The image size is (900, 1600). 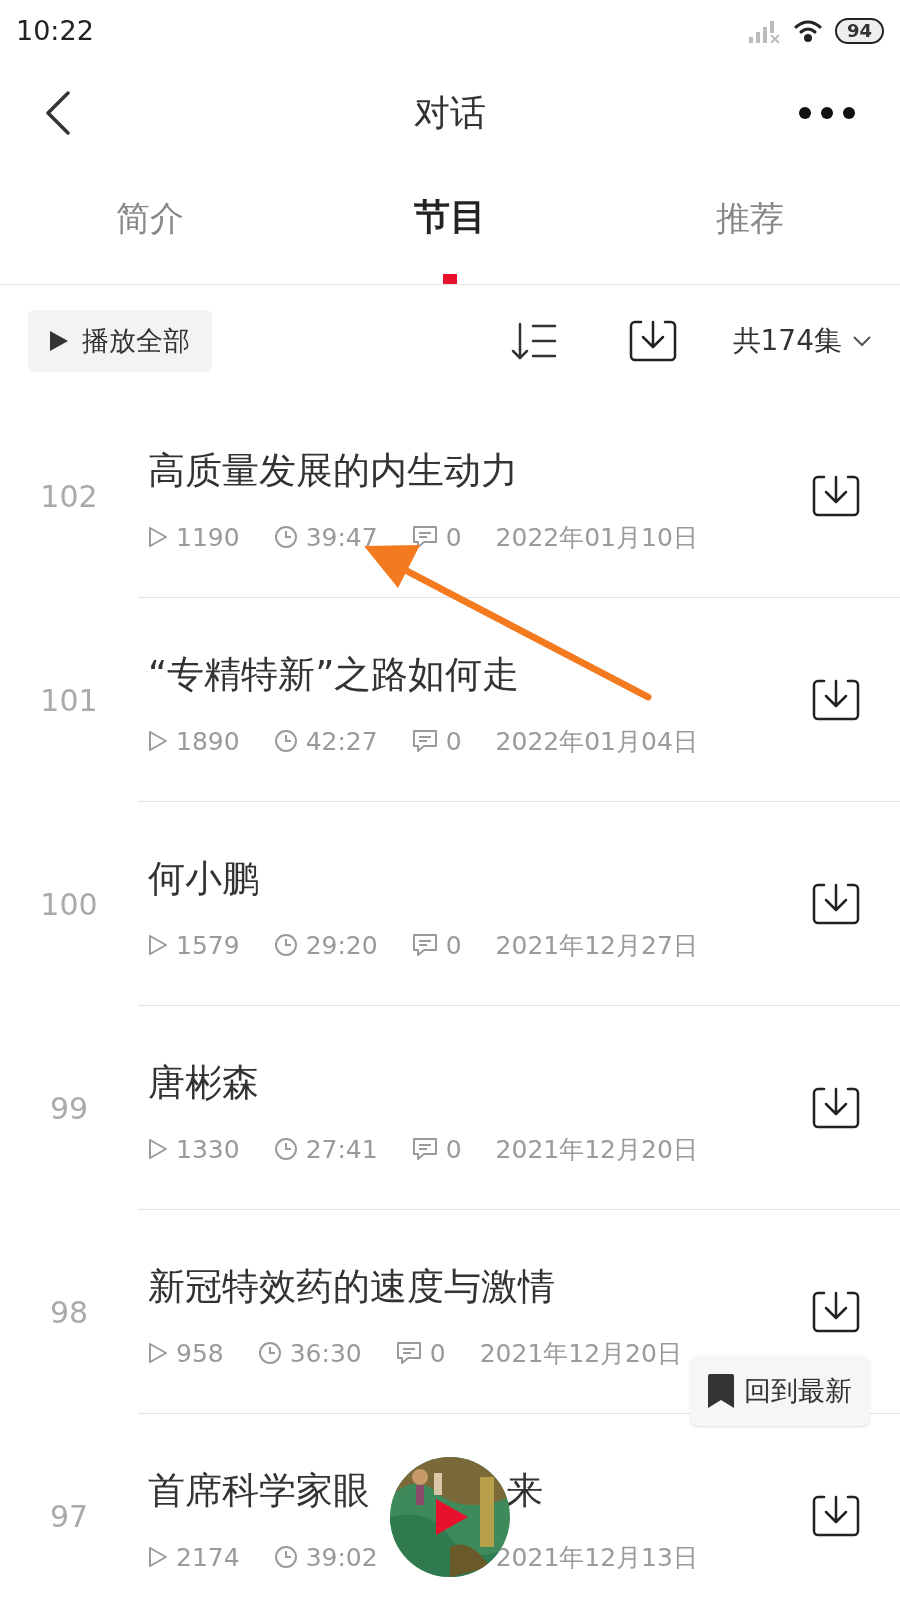 I want to click on status-time: 10:22, so click(x=55, y=30).